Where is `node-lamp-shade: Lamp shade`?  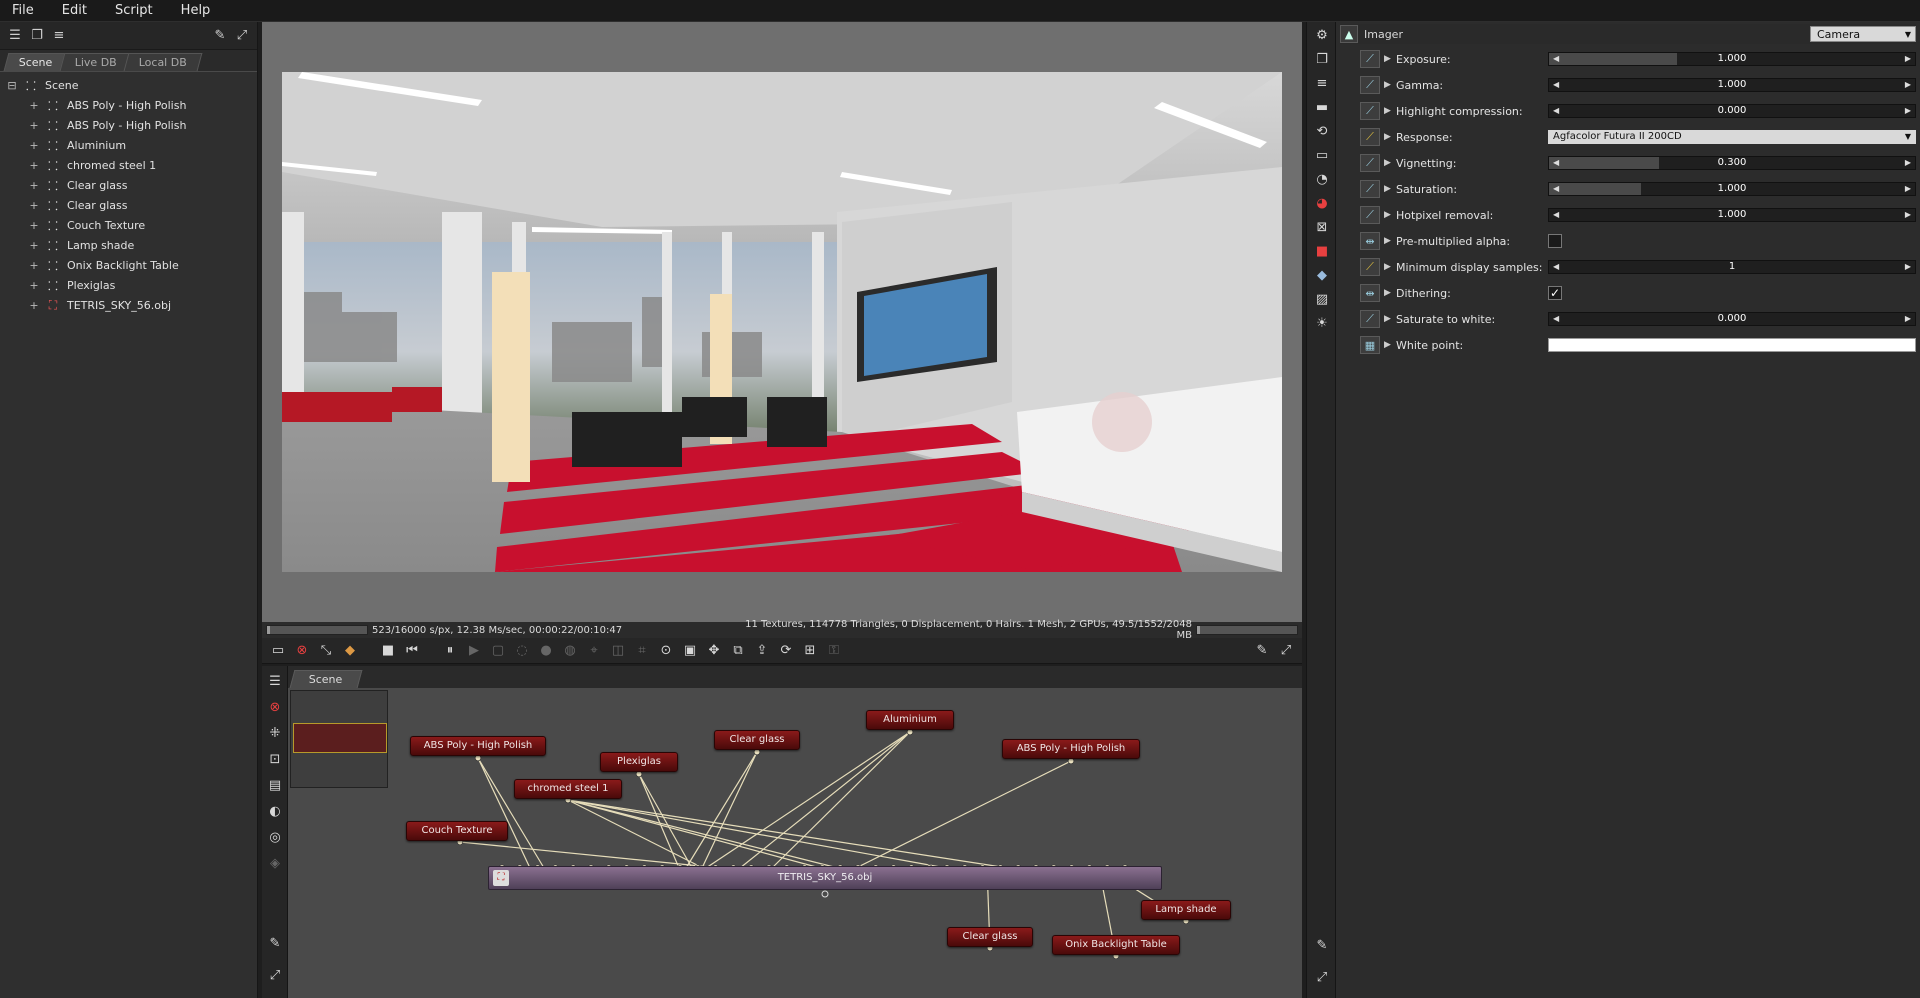
node-lamp-shade: Lamp shade is located at coordinates (1186, 910).